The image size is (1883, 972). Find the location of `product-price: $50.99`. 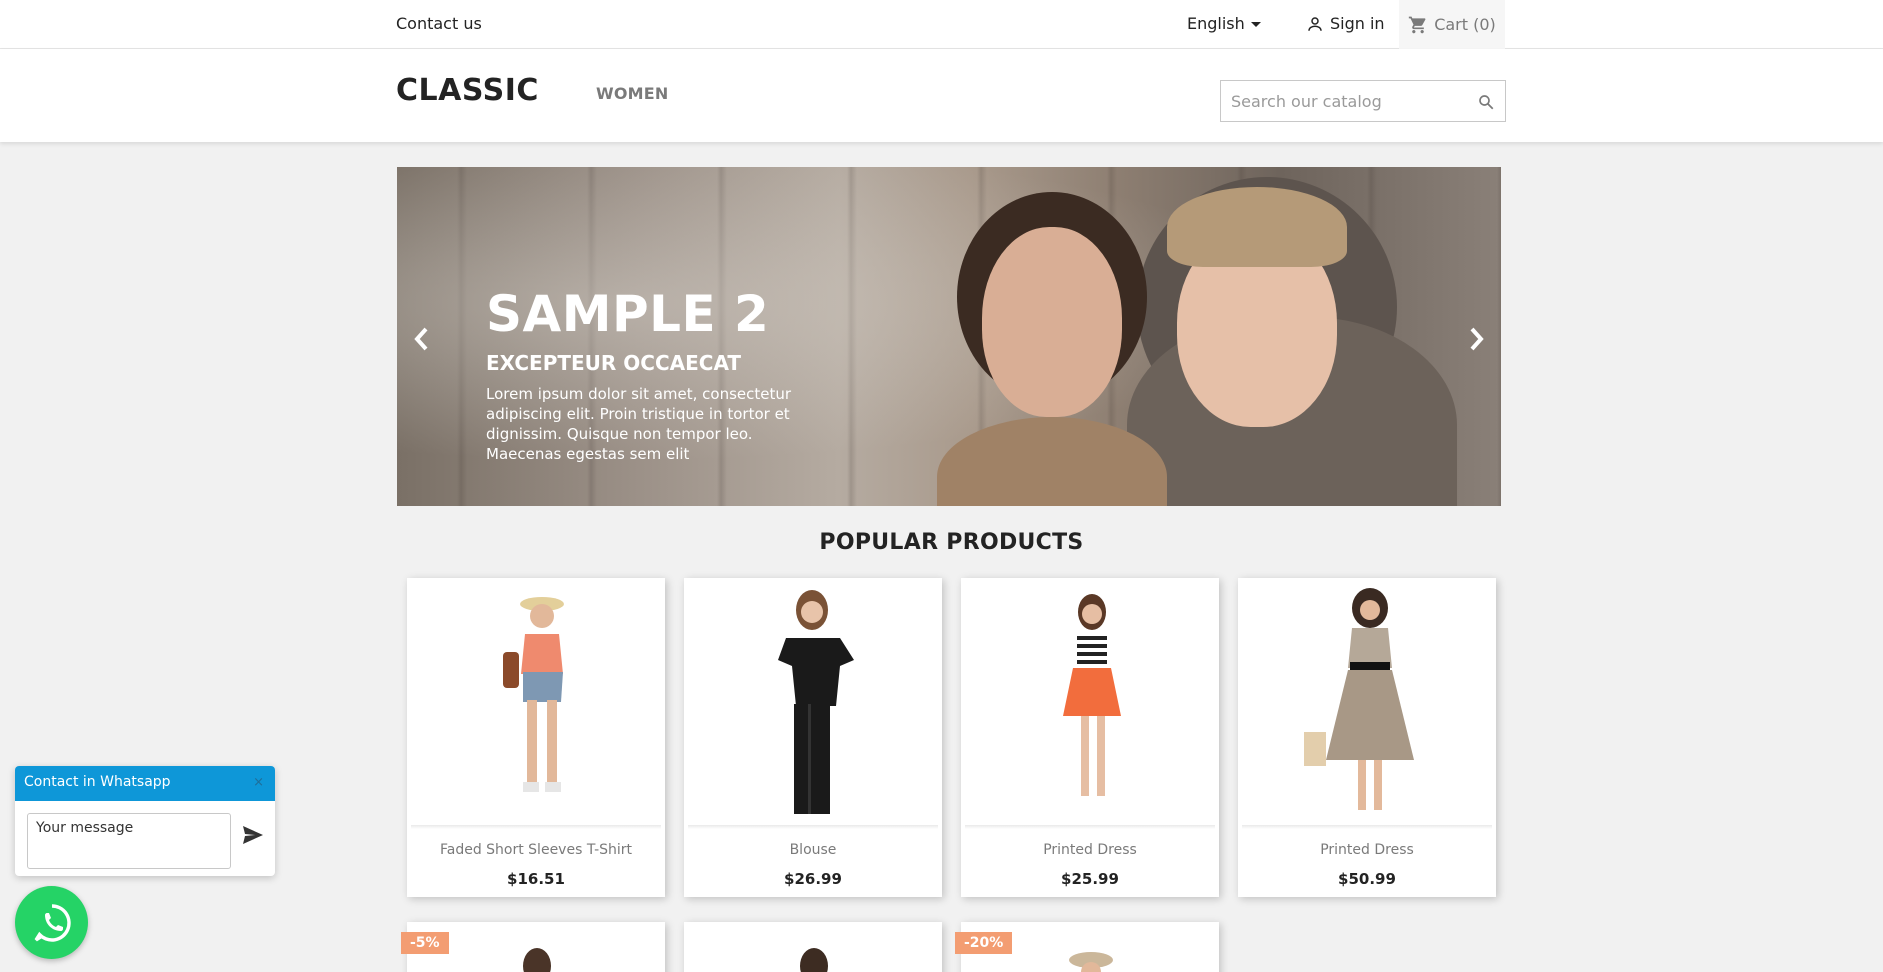

product-price: $50.99 is located at coordinates (1367, 879).